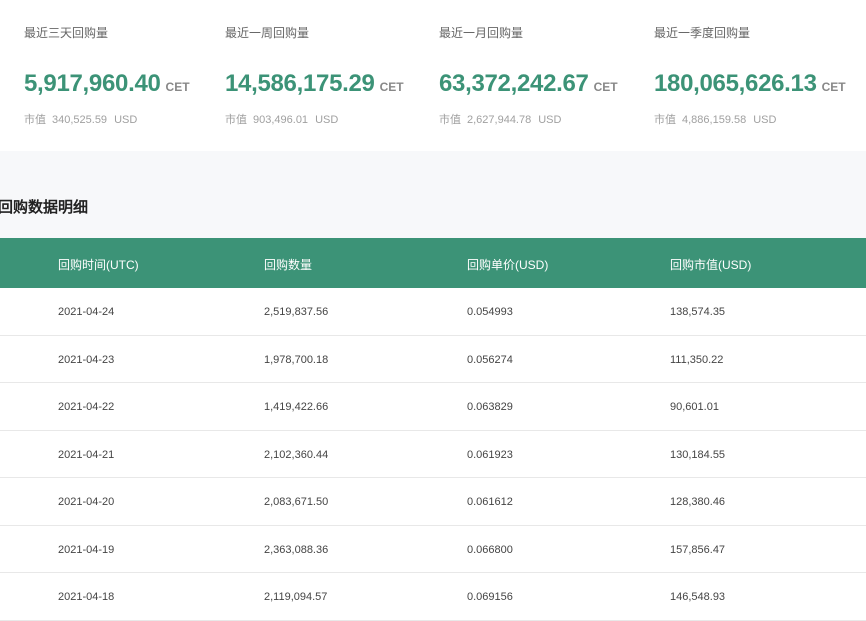  Describe the element at coordinates (98, 265) in the screenshot. I see `header-time: 回购时间(UTC)` at that location.